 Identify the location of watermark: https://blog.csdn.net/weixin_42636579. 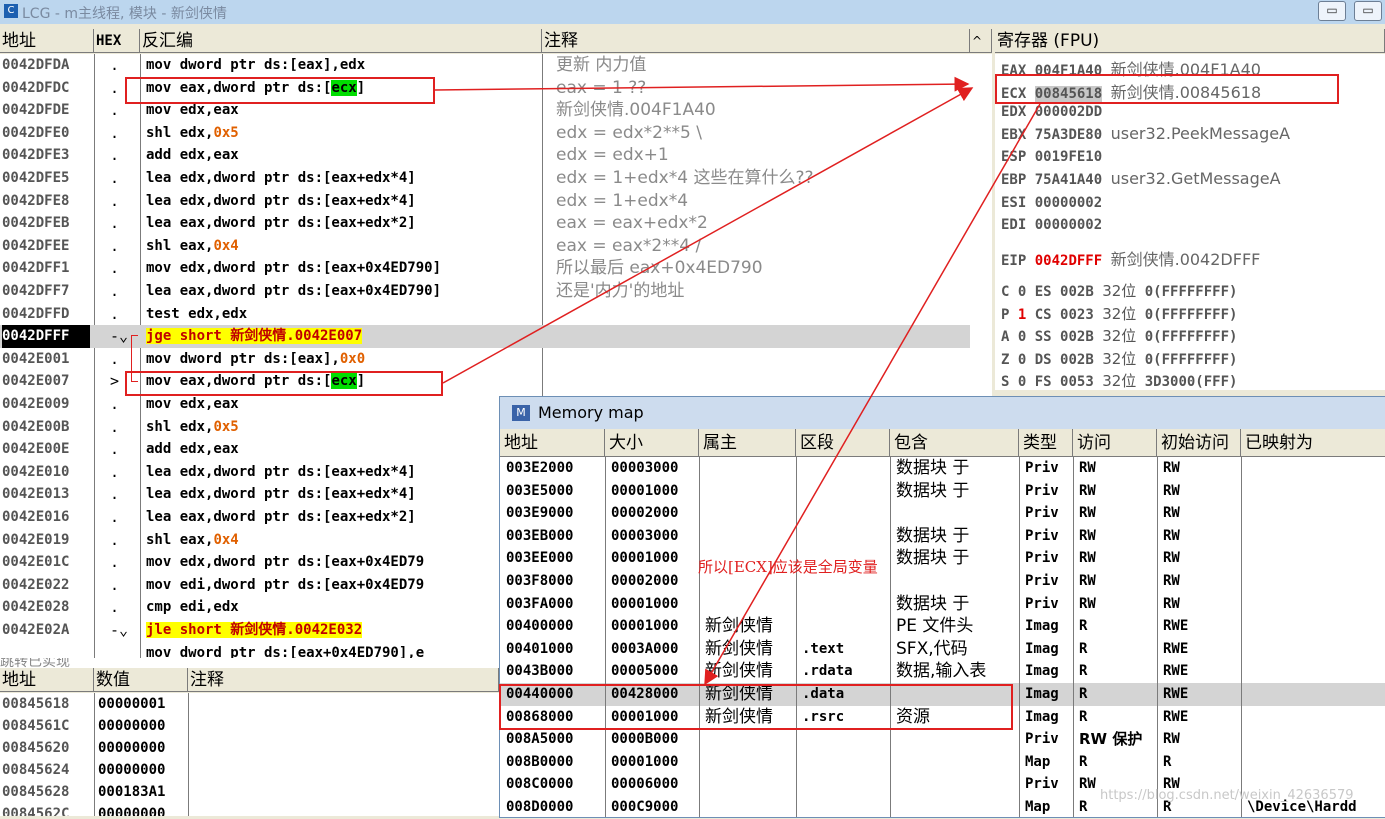
(1227, 795).